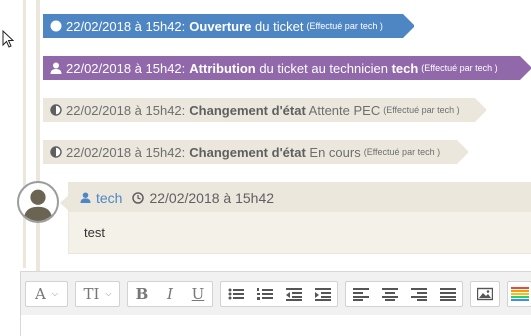  I want to click on font-size-button: TI ⌵, so click(97, 294).